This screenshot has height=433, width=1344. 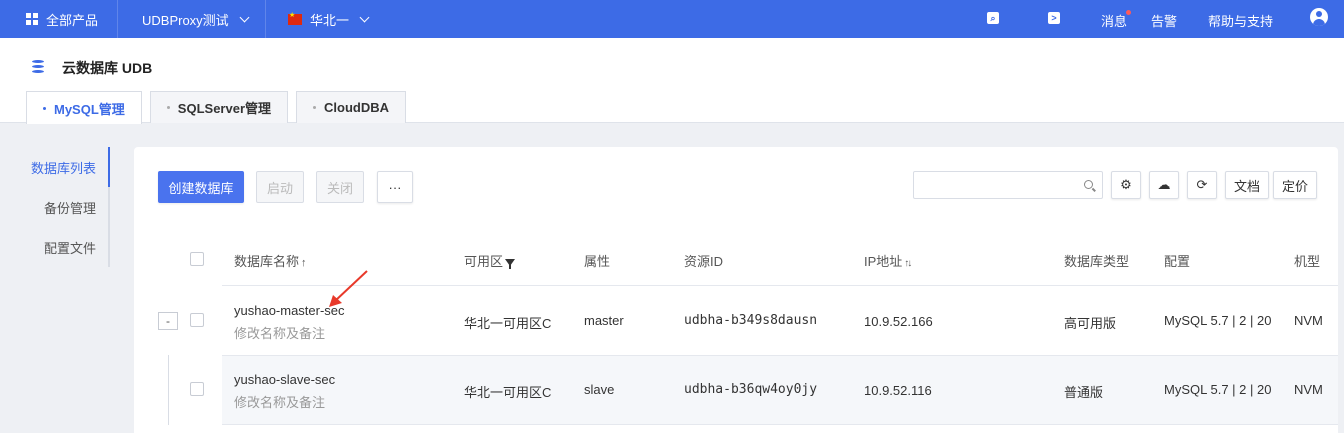 What do you see at coordinates (1097, 261) in the screenshot?
I see `column-header-db-type: 数据库类型` at bounding box center [1097, 261].